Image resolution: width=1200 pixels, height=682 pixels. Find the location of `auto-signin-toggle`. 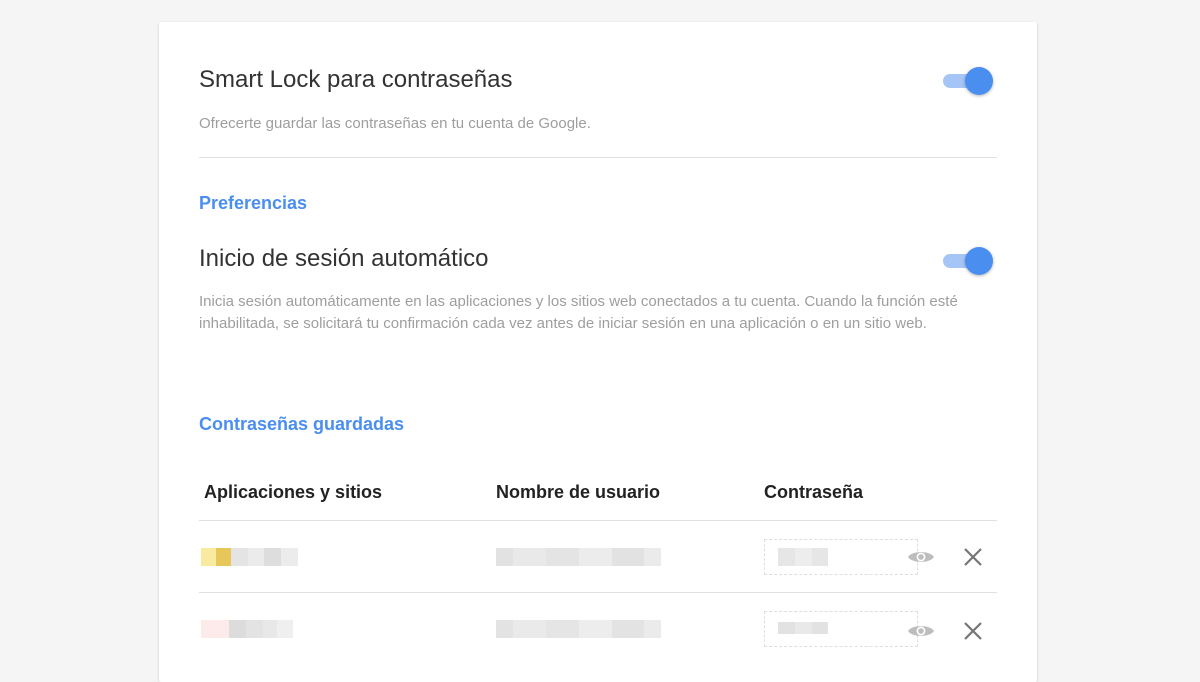

auto-signin-toggle is located at coordinates (968, 261).